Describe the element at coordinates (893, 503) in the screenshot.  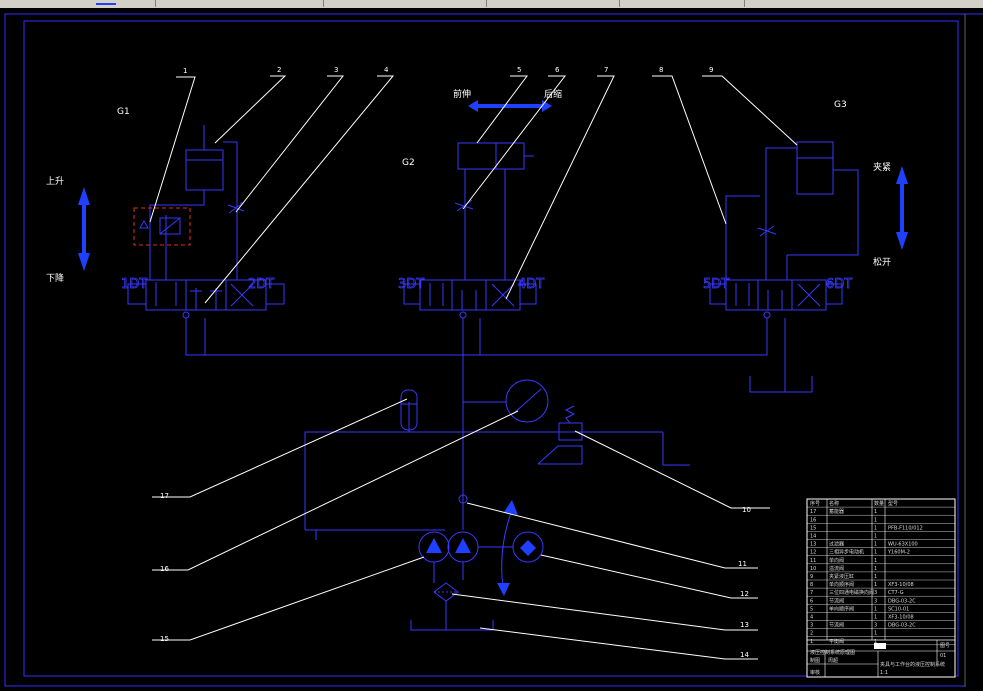
I see `title-block-header-cell: 型号` at that location.